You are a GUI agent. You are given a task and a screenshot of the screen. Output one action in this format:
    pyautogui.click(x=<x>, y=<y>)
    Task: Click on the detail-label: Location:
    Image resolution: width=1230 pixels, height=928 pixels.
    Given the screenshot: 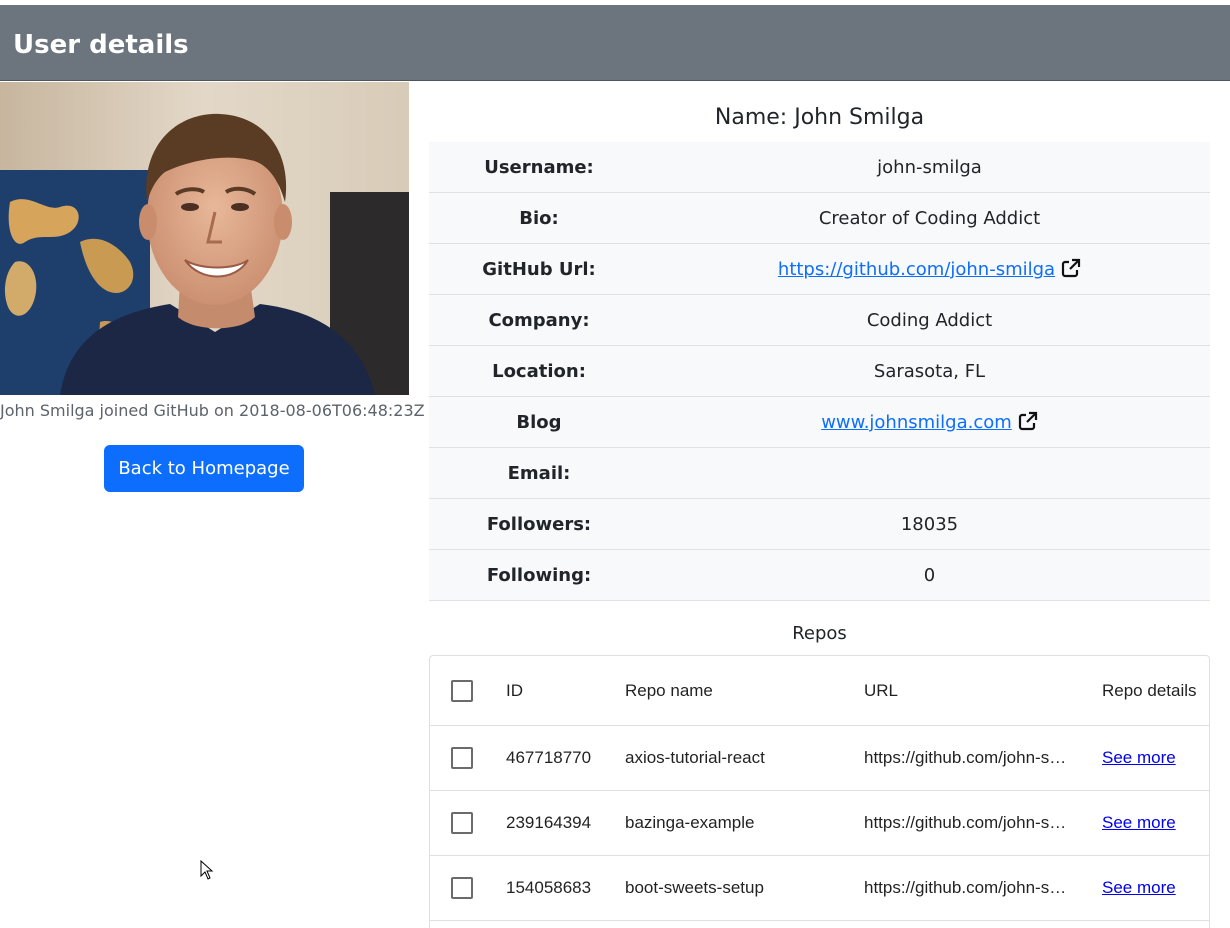 What is the action you would take?
    pyautogui.click(x=539, y=371)
    